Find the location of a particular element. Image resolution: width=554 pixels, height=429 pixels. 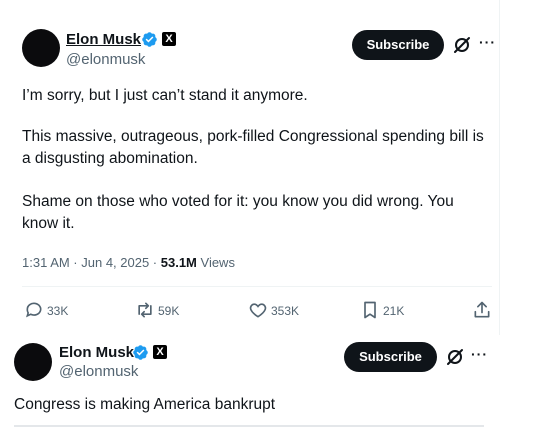

bookmark-icon is located at coordinates (370, 310).